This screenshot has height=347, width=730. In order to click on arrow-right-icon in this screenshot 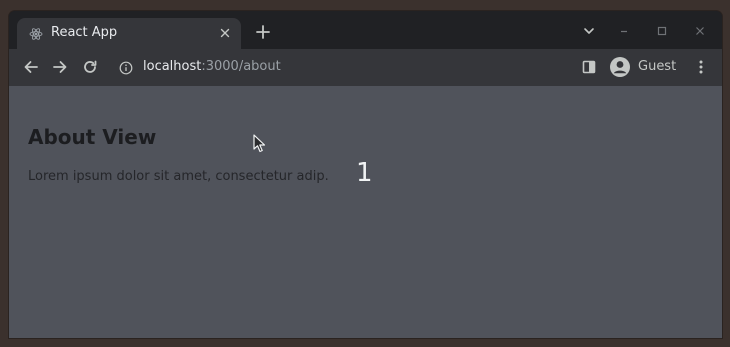, I will do `click(60, 67)`.